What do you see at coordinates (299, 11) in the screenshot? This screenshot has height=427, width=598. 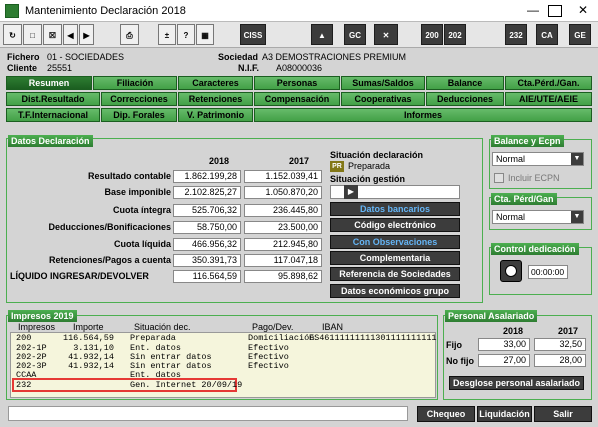 I see `title-bar: Mantenimiento Declaración 2018 — ✕` at bounding box center [299, 11].